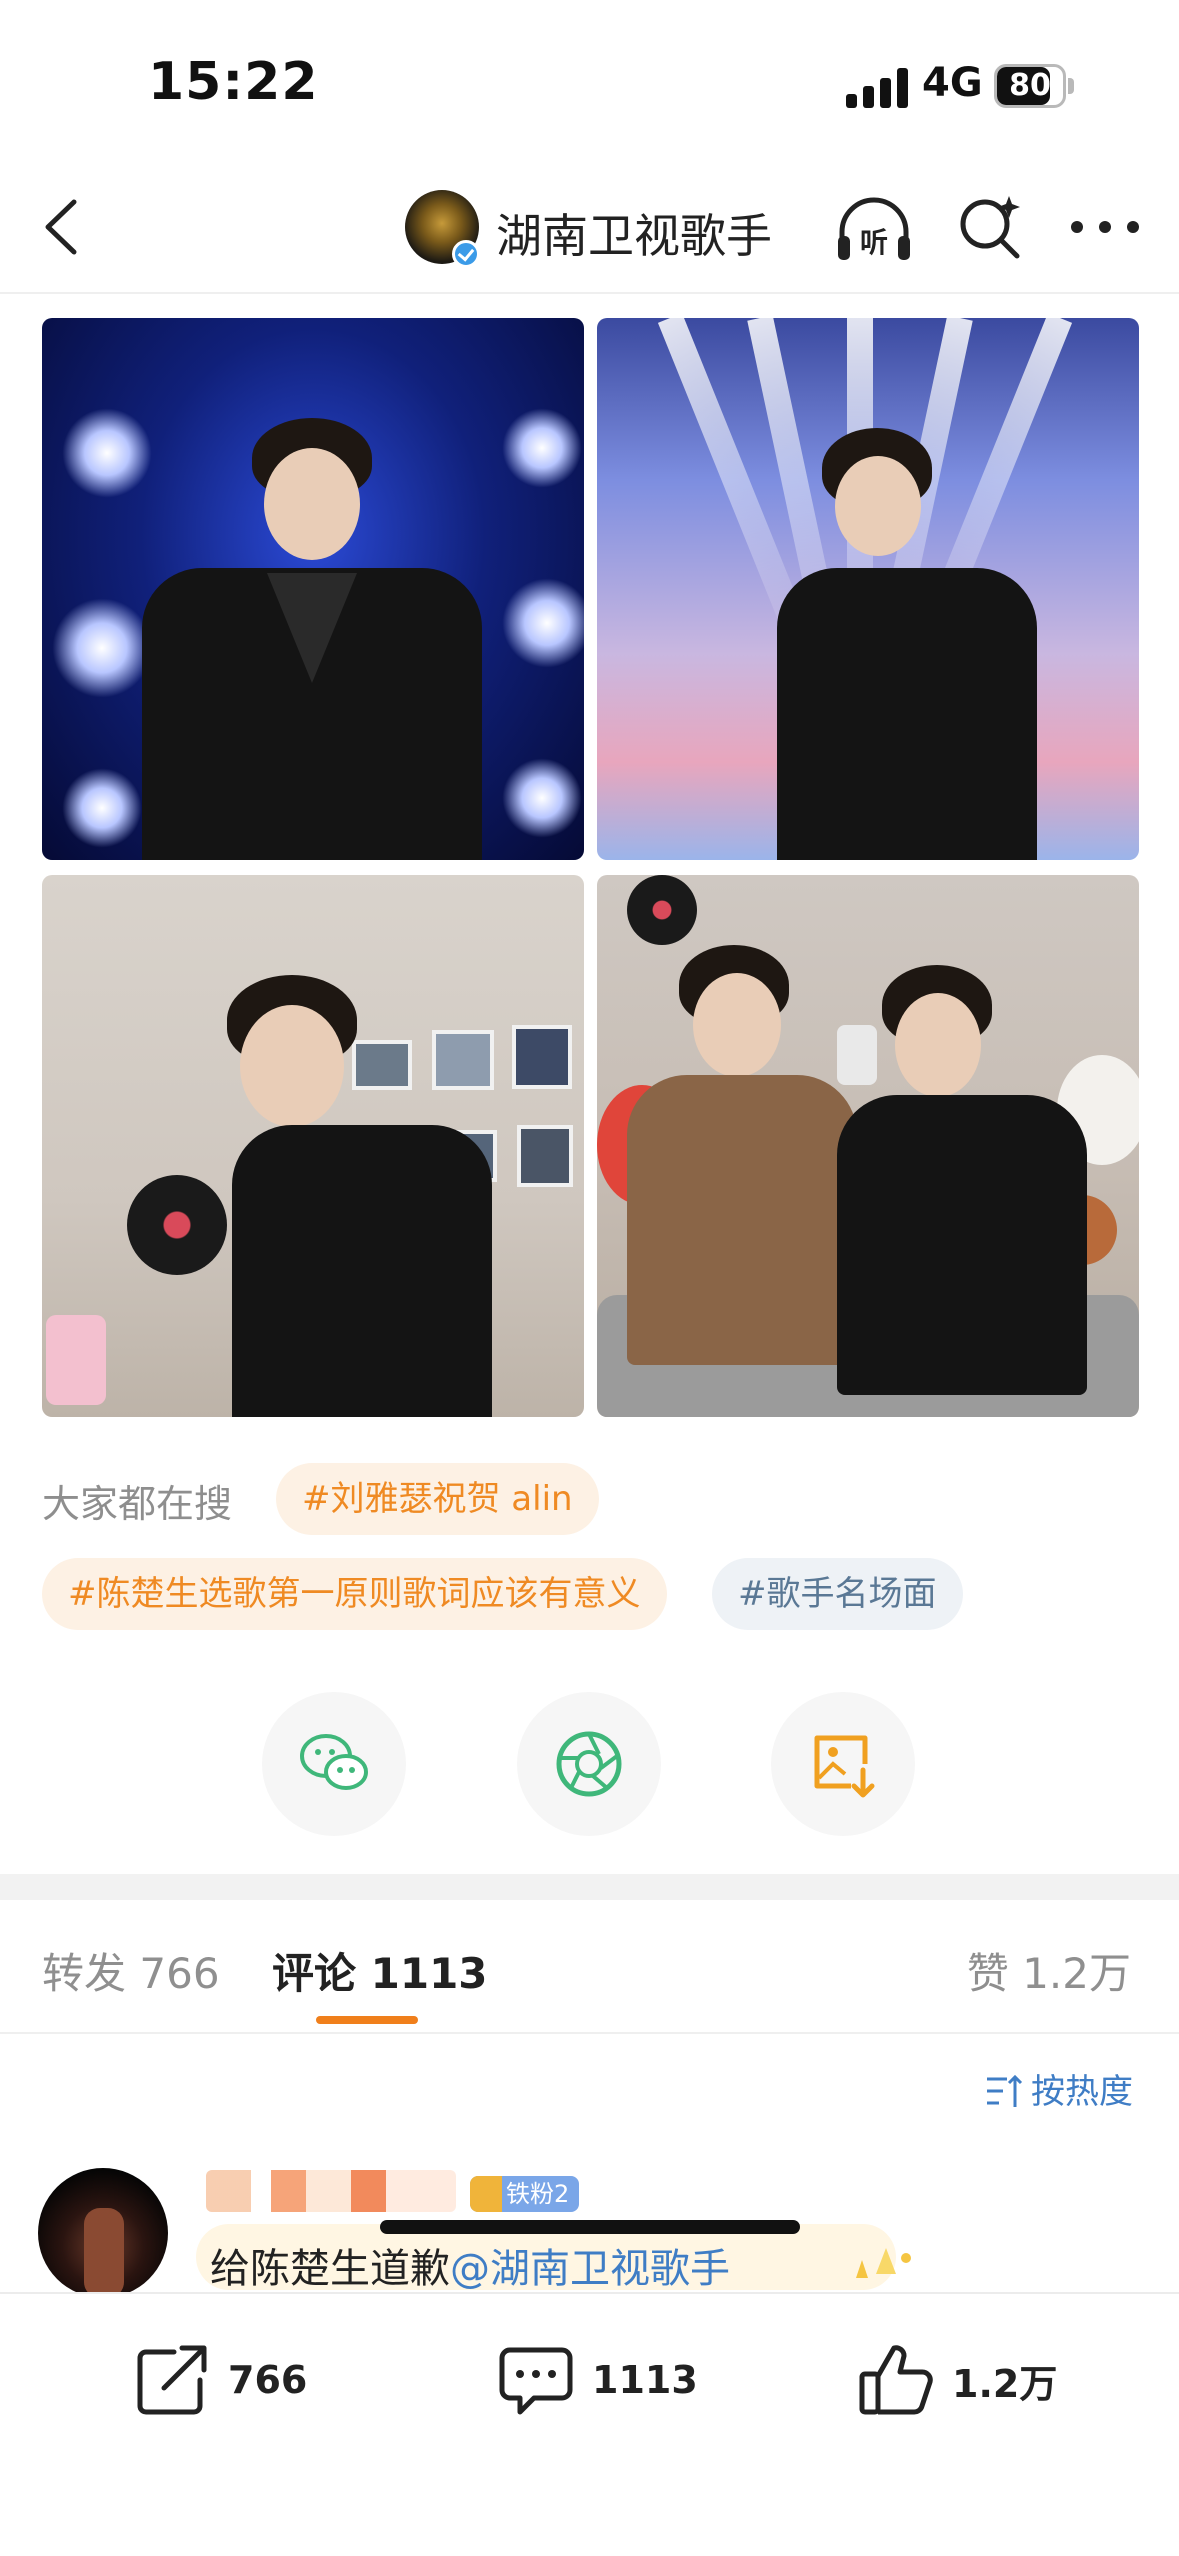 This screenshot has height=2556, width=1179. Describe the element at coordinates (589, 2033) in the screenshot. I see `tab-divider` at that location.